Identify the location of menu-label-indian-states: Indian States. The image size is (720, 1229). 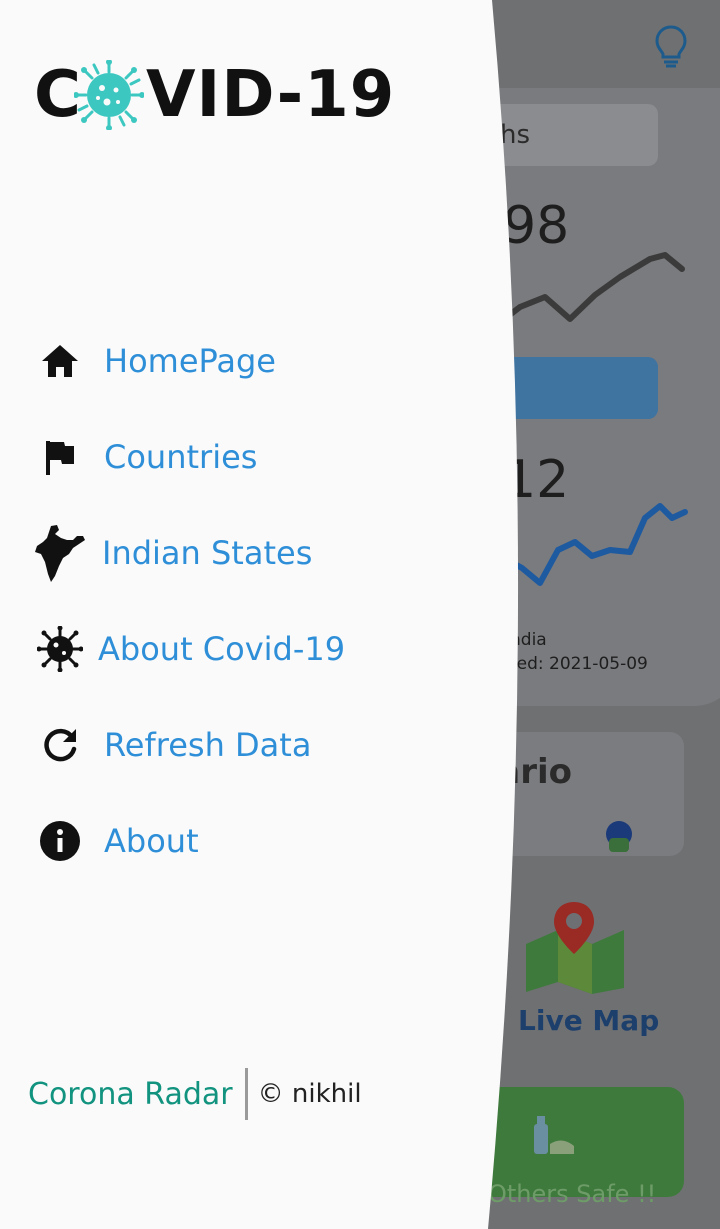
(207, 553).